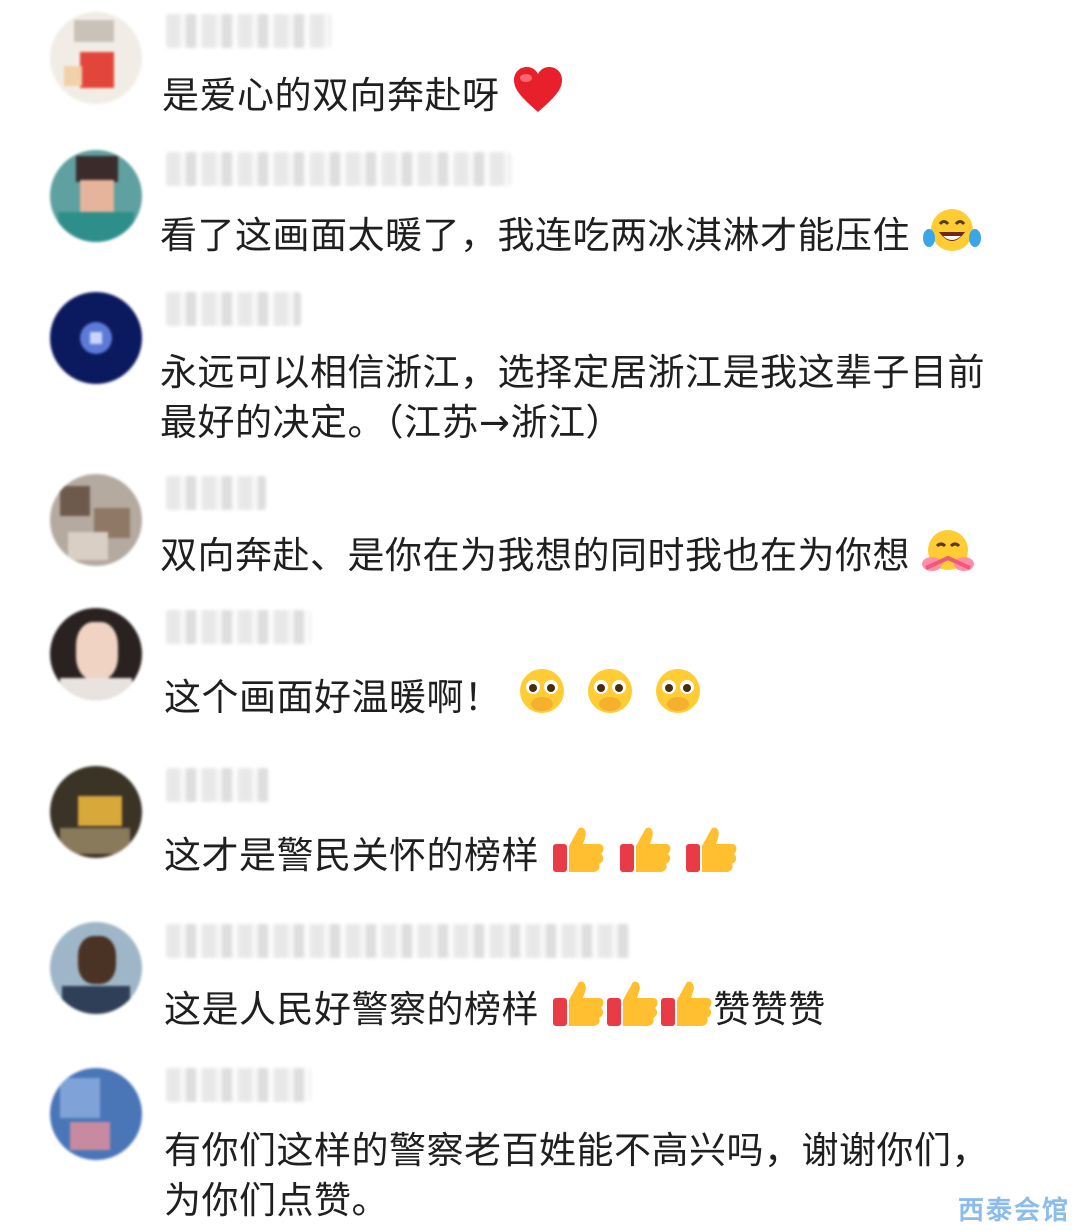 Image resolution: width=1080 pixels, height=1231 pixels. Describe the element at coordinates (948, 557) in the screenshot. I see `hugging-face-icon` at that location.